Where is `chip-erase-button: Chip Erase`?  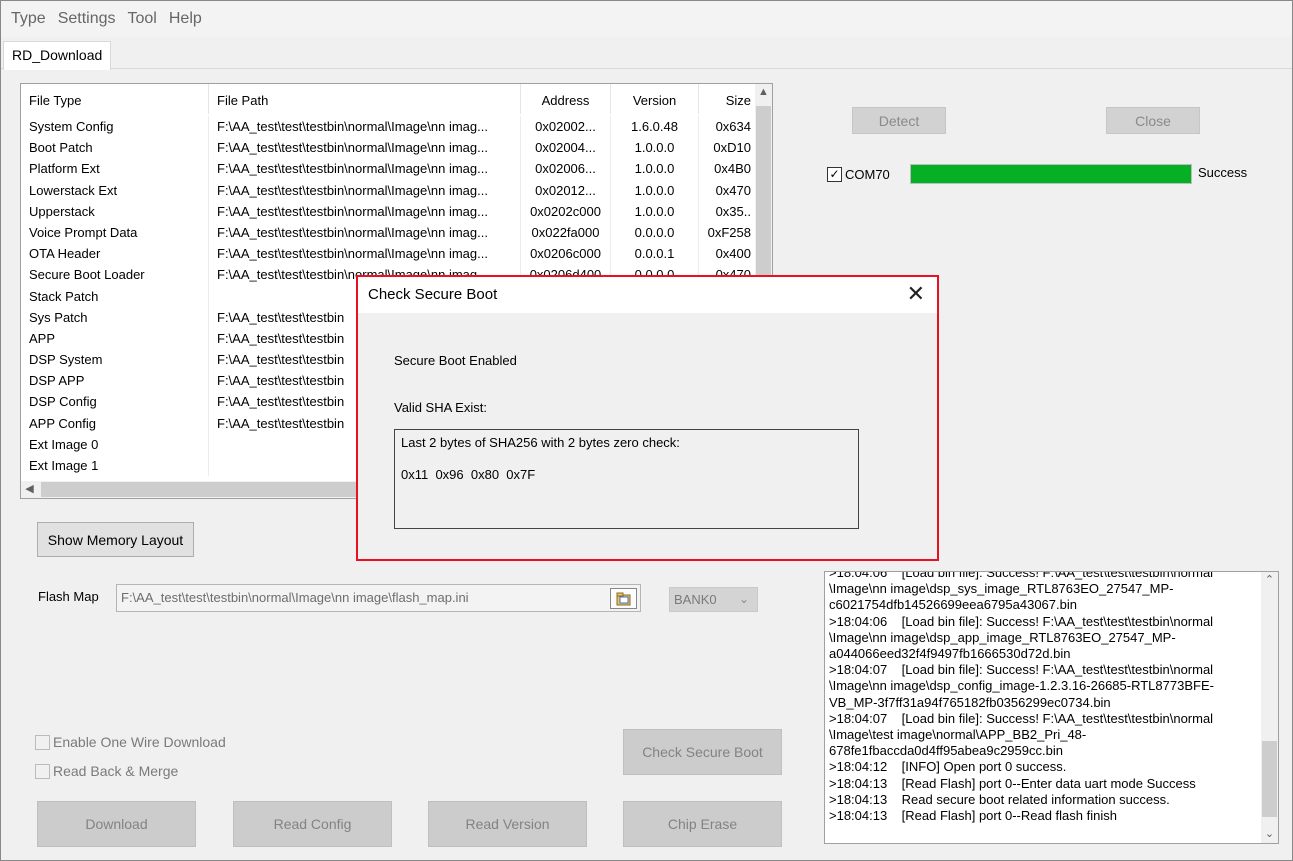
chip-erase-button: Chip Erase is located at coordinates (702, 824).